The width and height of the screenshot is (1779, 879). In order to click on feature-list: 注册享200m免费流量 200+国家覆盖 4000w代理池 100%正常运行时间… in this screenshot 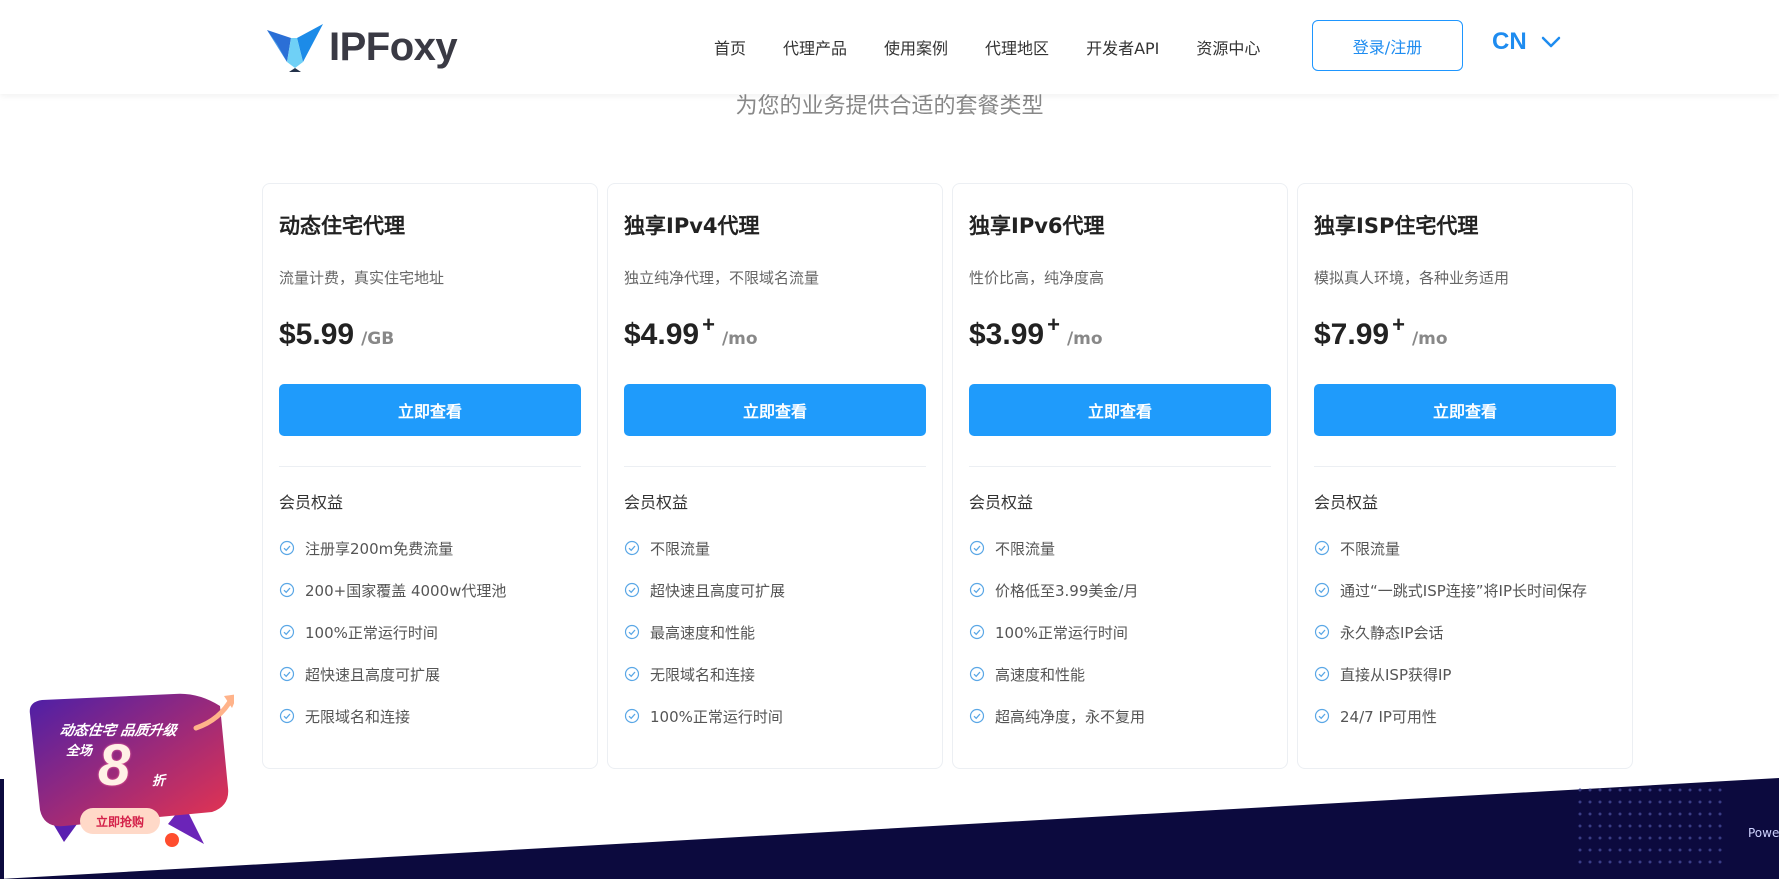, I will do `click(430, 632)`.